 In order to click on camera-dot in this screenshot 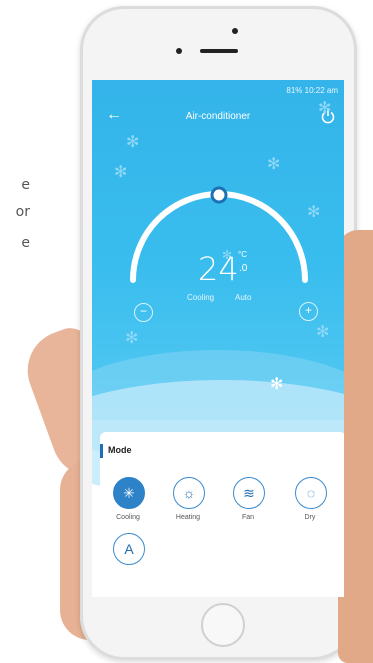, I will do `click(235, 31)`.